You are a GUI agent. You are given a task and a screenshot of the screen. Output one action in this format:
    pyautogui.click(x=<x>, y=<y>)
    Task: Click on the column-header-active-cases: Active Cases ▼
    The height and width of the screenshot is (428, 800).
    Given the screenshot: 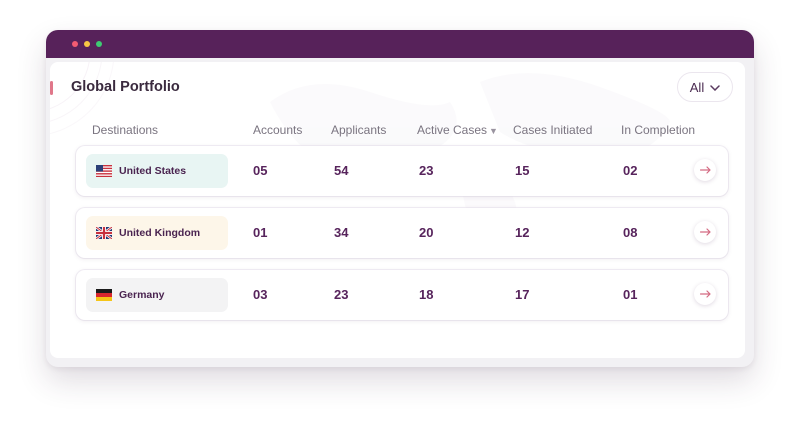 What is the action you would take?
    pyautogui.click(x=457, y=130)
    